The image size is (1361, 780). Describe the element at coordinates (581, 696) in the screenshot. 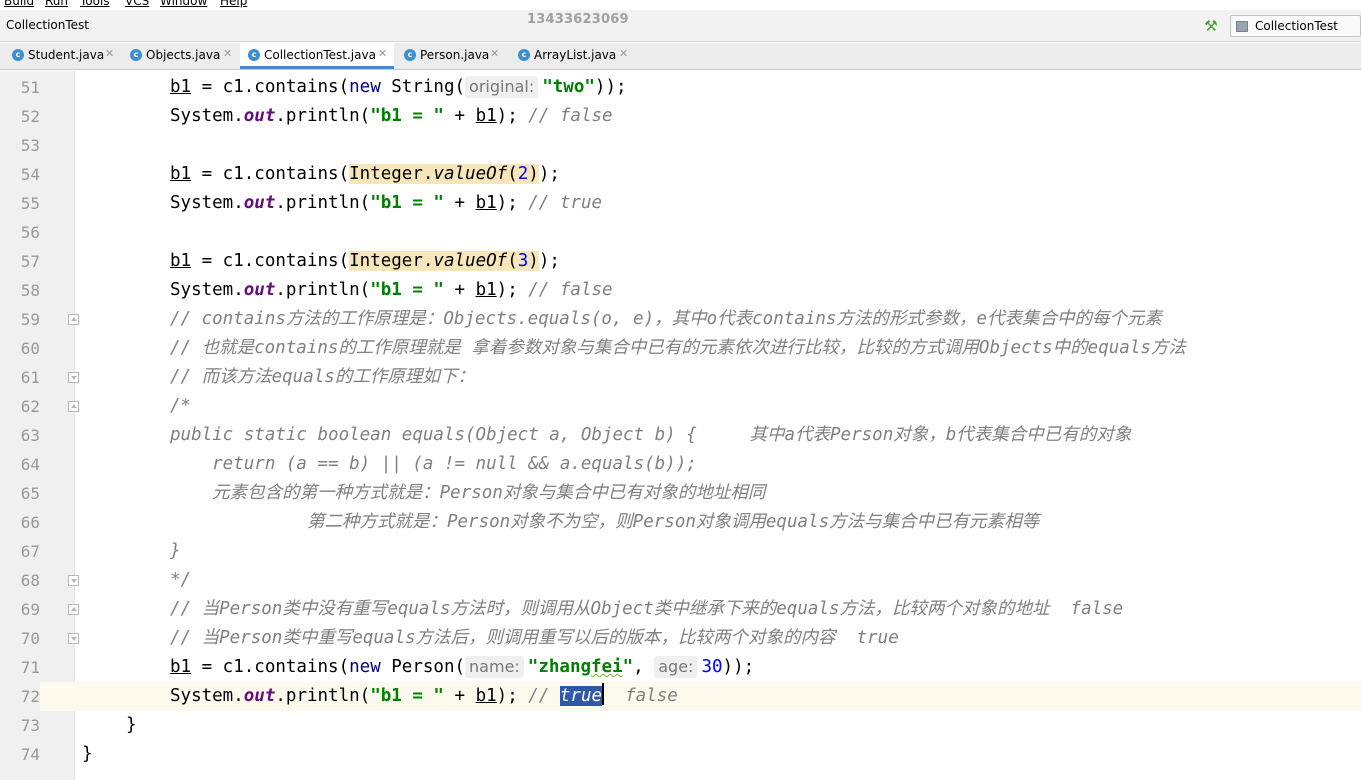

I see `text-selection: true` at that location.